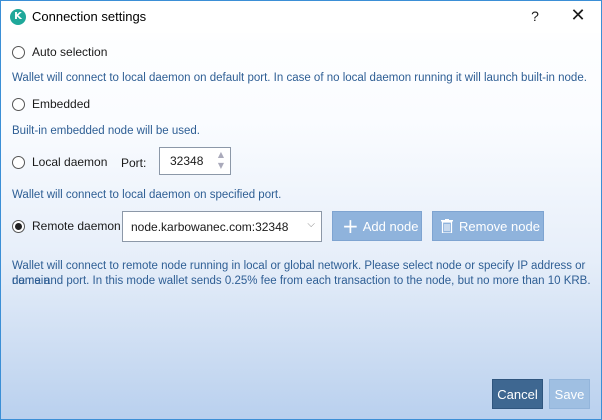 This screenshot has width=602, height=420. What do you see at coordinates (447, 226) in the screenshot?
I see `trash-icon` at bounding box center [447, 226].